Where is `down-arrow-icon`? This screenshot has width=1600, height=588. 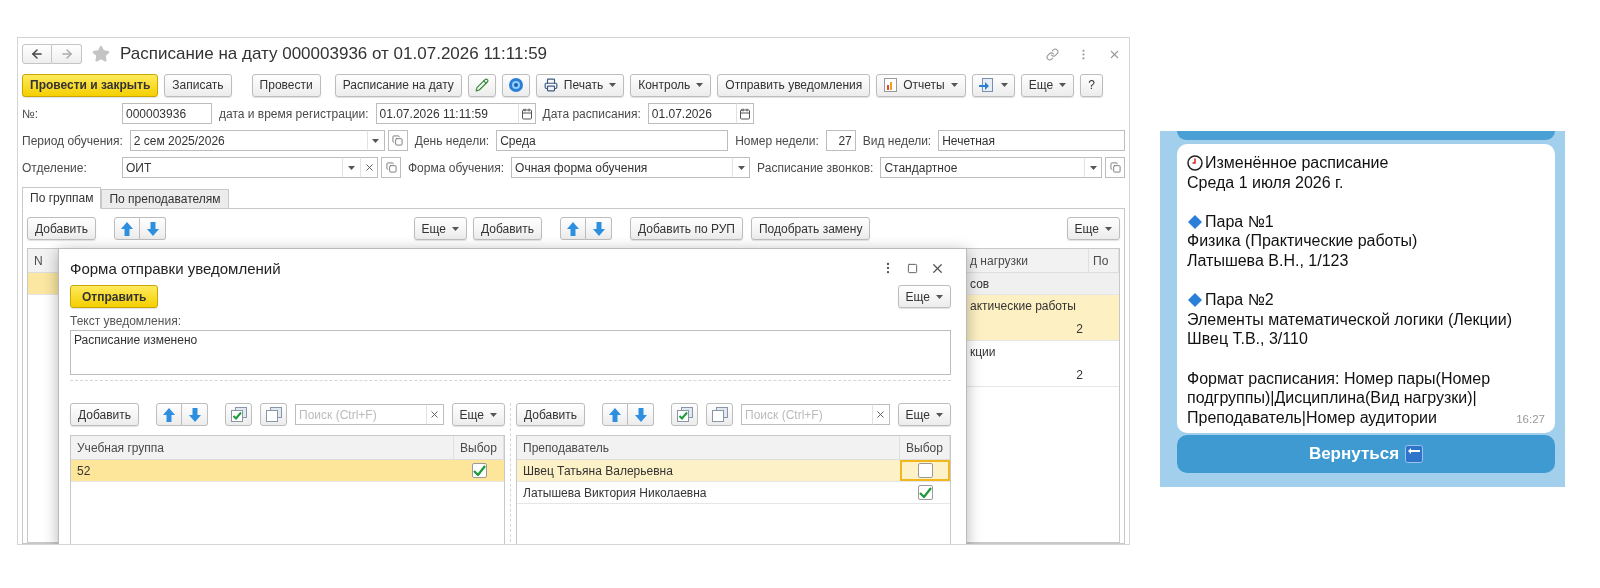
down-arrow-icon is located at coordinates (194, 414).